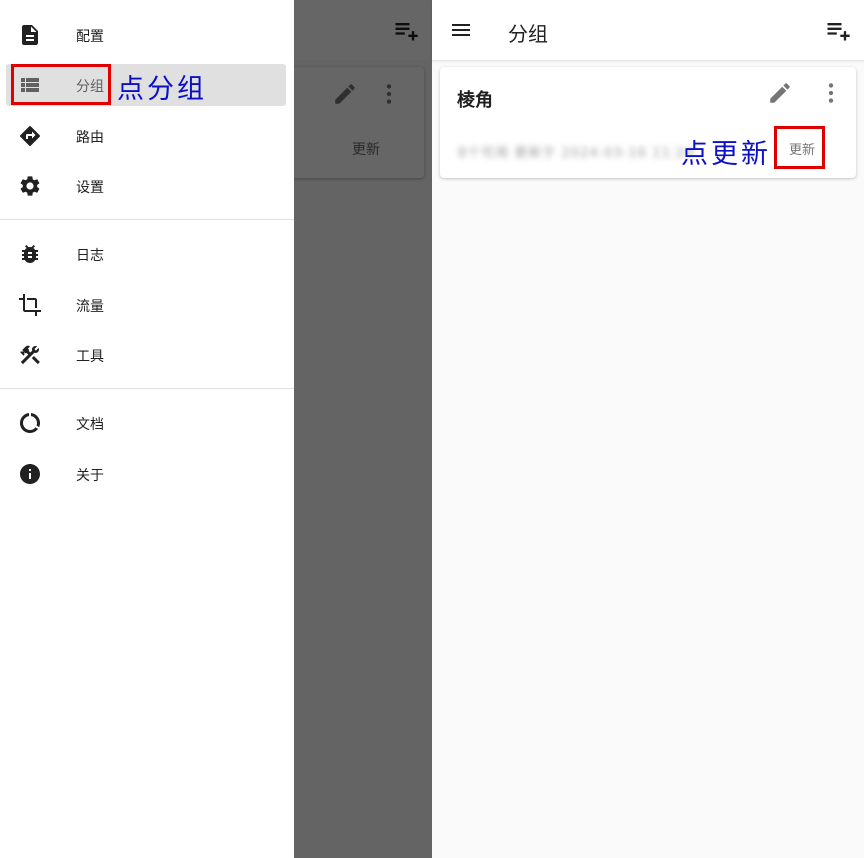 This screenshot has width=864, height=858. What do you see at coordinates (461, 30) in the screenshot?
I see `hamburger-menu-icon` at bounding box center [461, 30].